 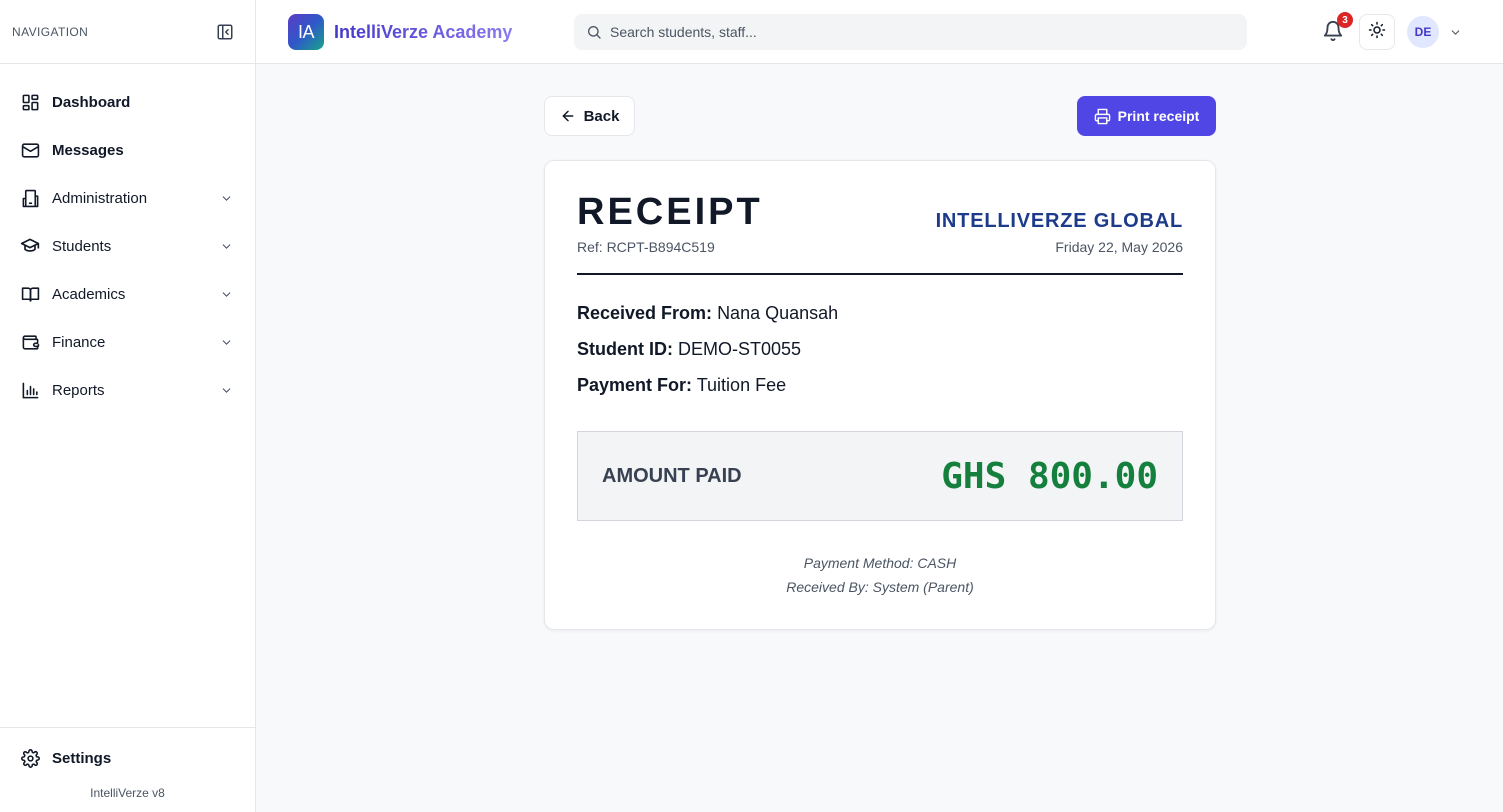 I want to click on print-receipt-button: Print receipt, so click(x=1146, y=116).